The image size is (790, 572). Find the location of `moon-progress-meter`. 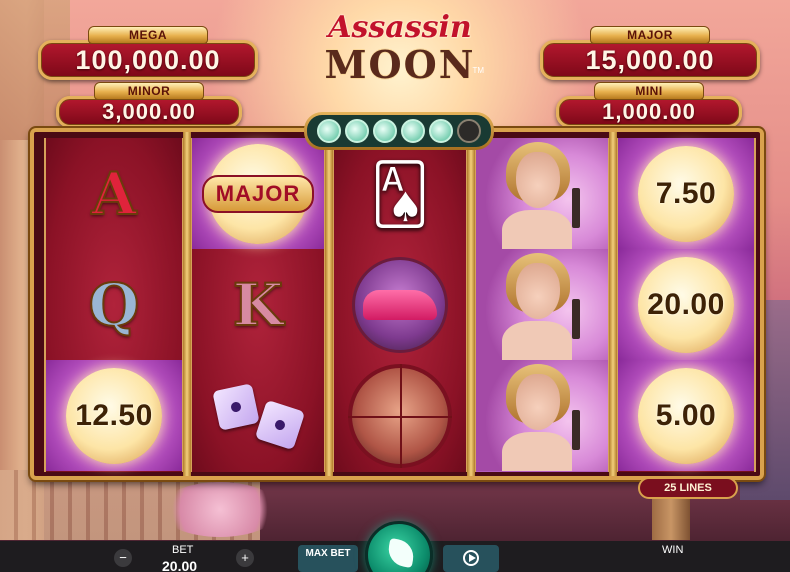

moon-progress-meter is located at coordinates (399, 131).